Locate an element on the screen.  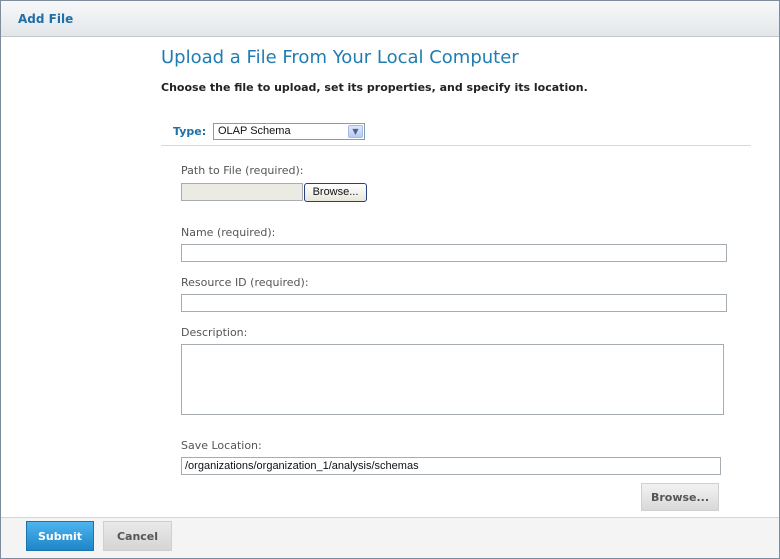
section-divider is located at coordinates (456, 145).